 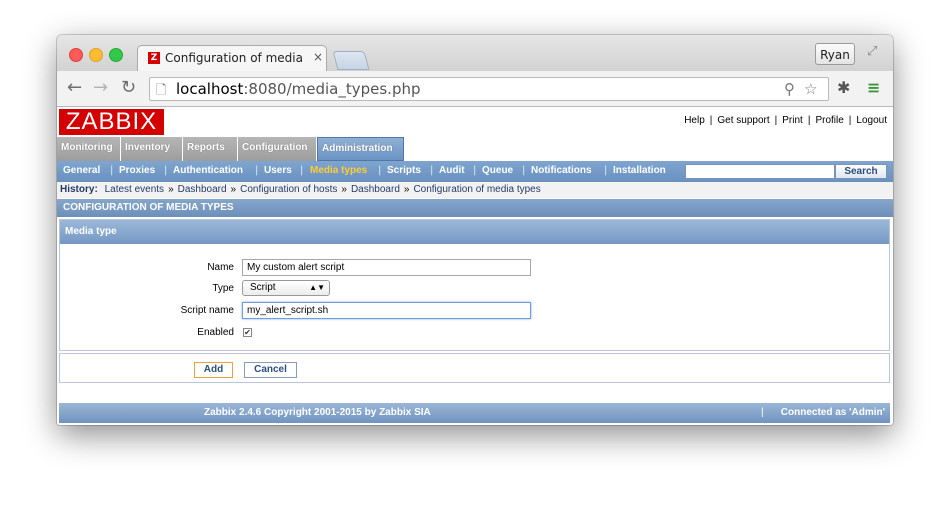 I want to click on name-input: My custom alert script, so click(x=386, y=267).